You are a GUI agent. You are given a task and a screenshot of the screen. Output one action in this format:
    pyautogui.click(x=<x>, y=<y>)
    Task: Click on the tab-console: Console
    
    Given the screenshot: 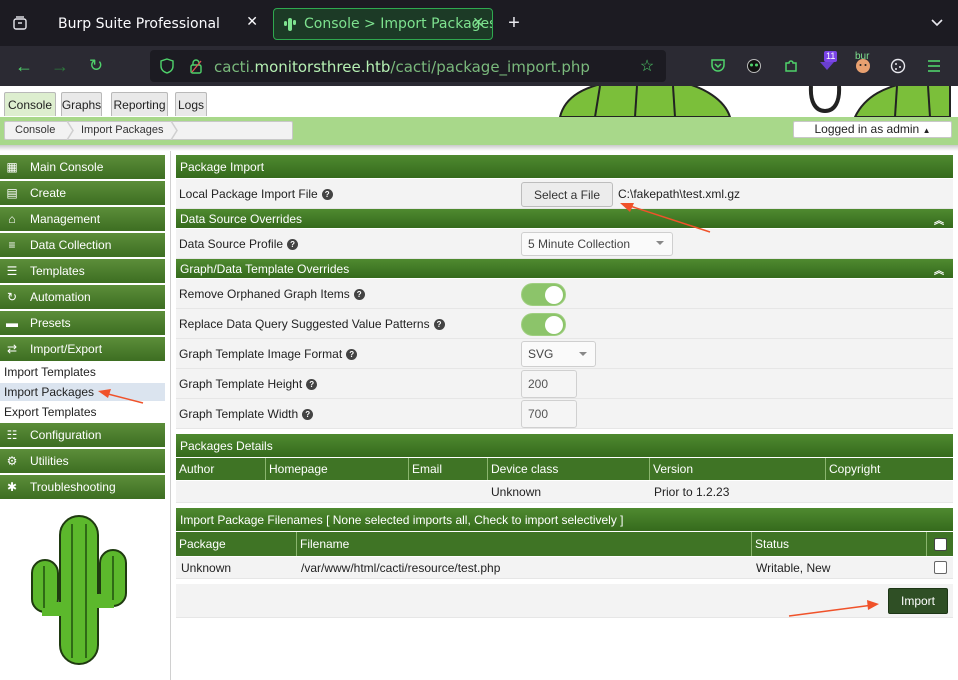 What is the action you would take?
    pyautogui.click(x=30, y=104)
    